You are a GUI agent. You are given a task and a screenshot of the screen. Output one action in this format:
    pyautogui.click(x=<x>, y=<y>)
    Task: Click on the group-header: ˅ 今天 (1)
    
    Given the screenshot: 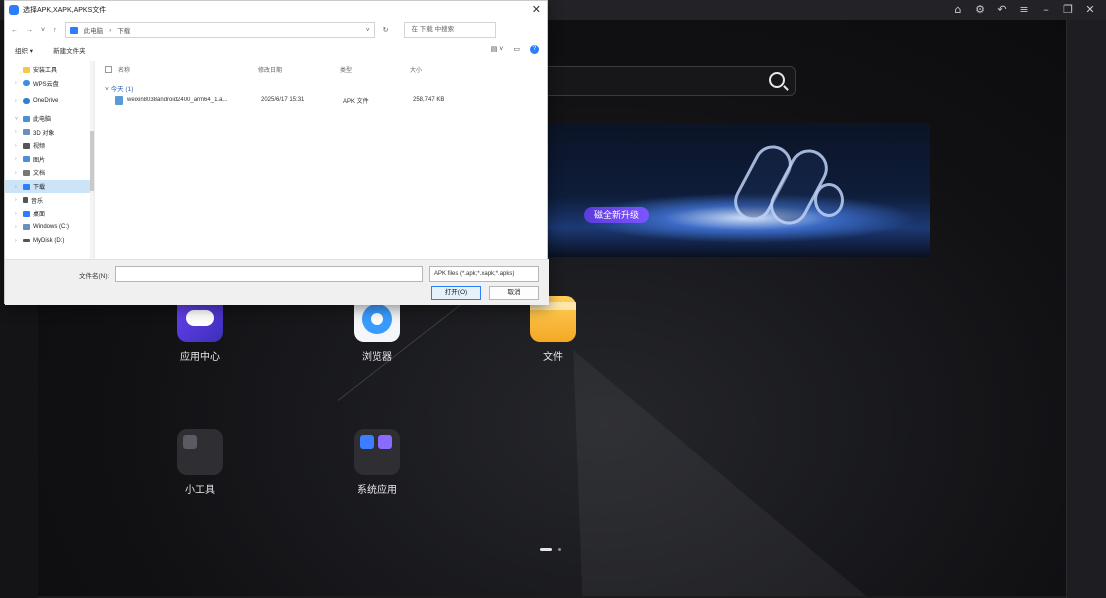 What is the action you would take?
    pyautogui.click(x=327, y=88)
    